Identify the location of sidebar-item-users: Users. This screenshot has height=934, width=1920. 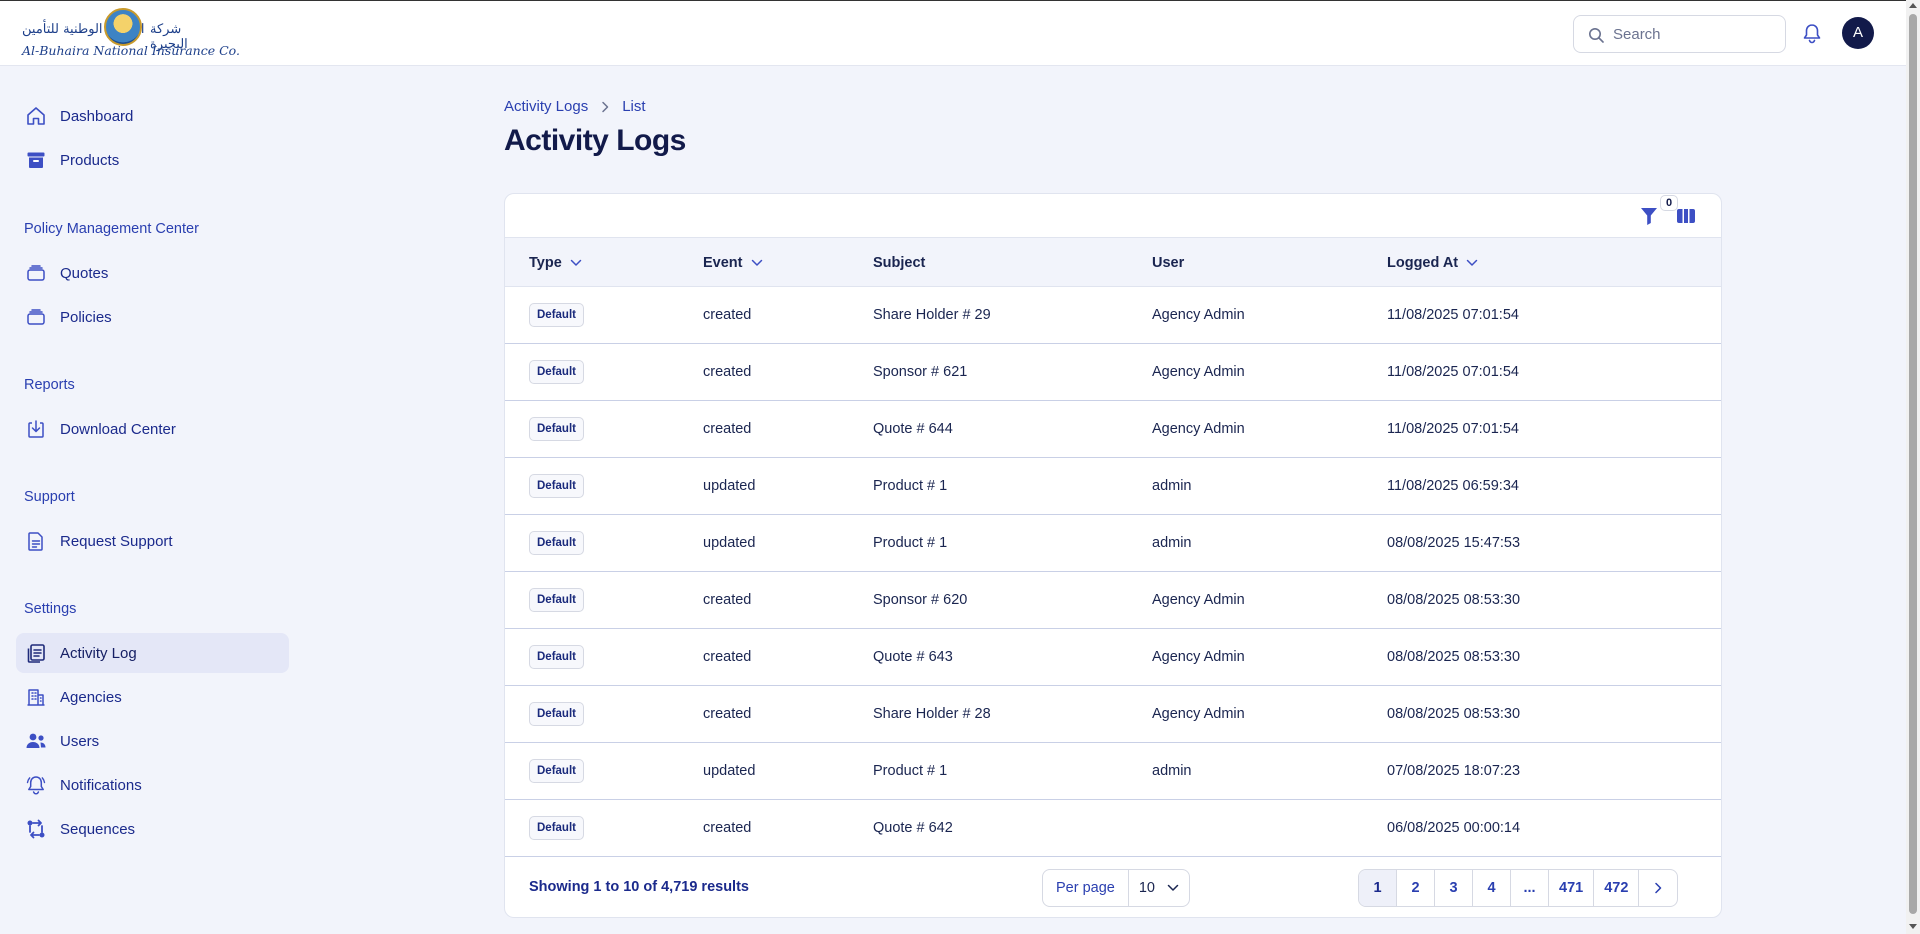
(152, 741).